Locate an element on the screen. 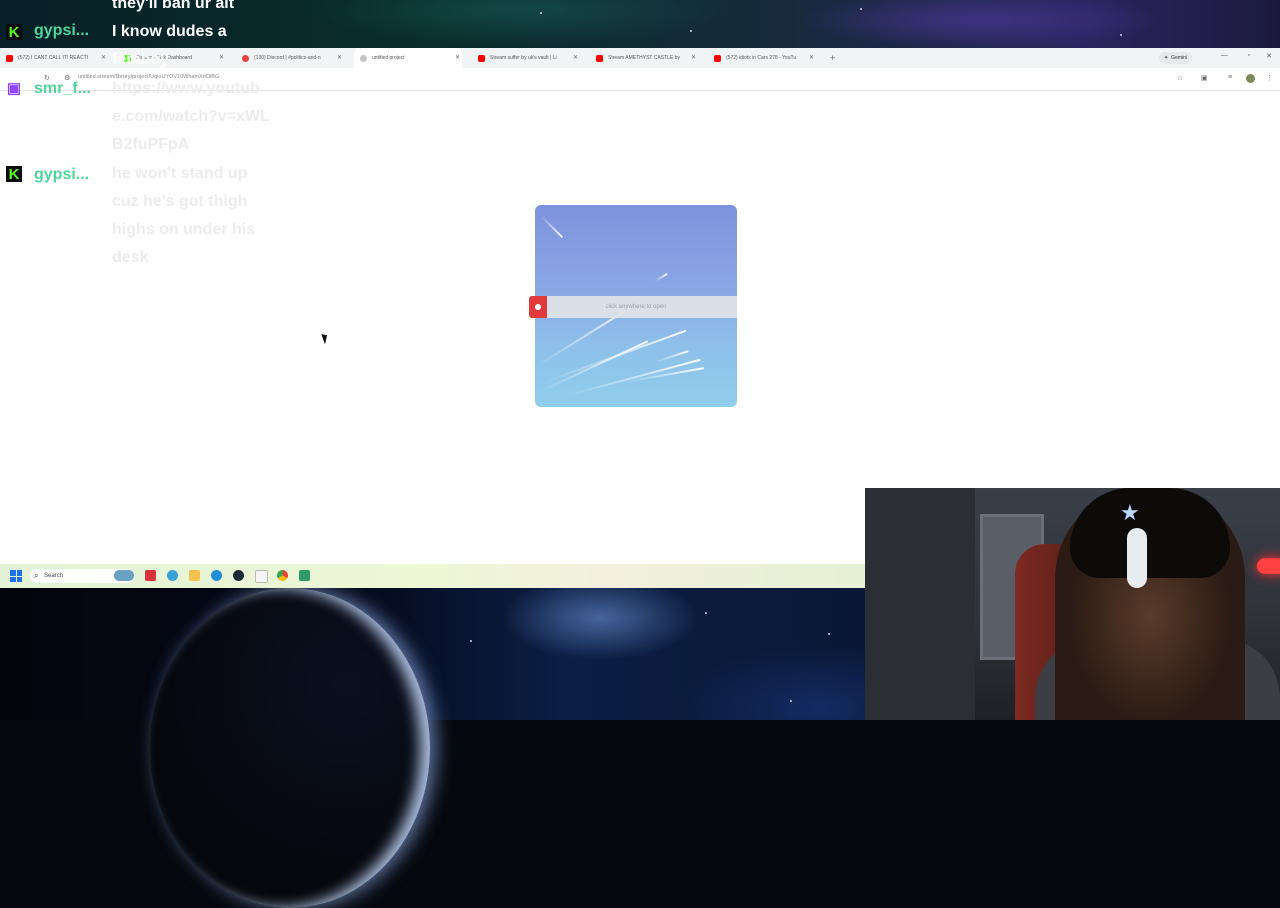 This screenshot has width=1280, height=908. steam-icon is located at coordinates (238, 575).